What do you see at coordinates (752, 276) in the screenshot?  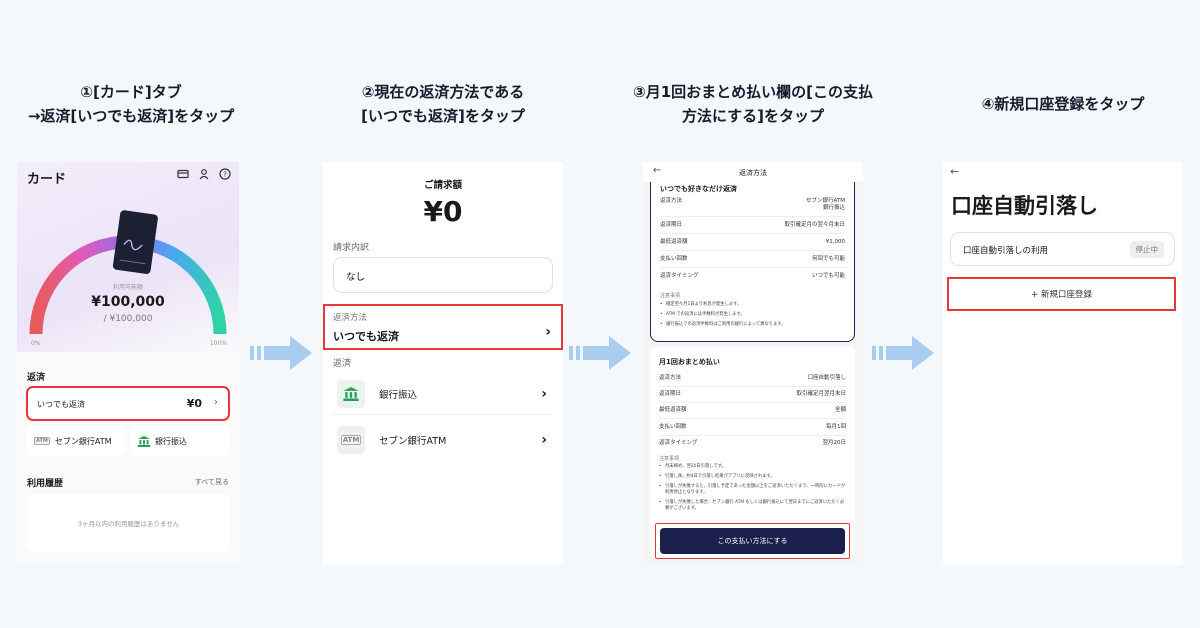 I see `info-row: 返済タイミング いつでも可能` at bounding box center [752, 276].